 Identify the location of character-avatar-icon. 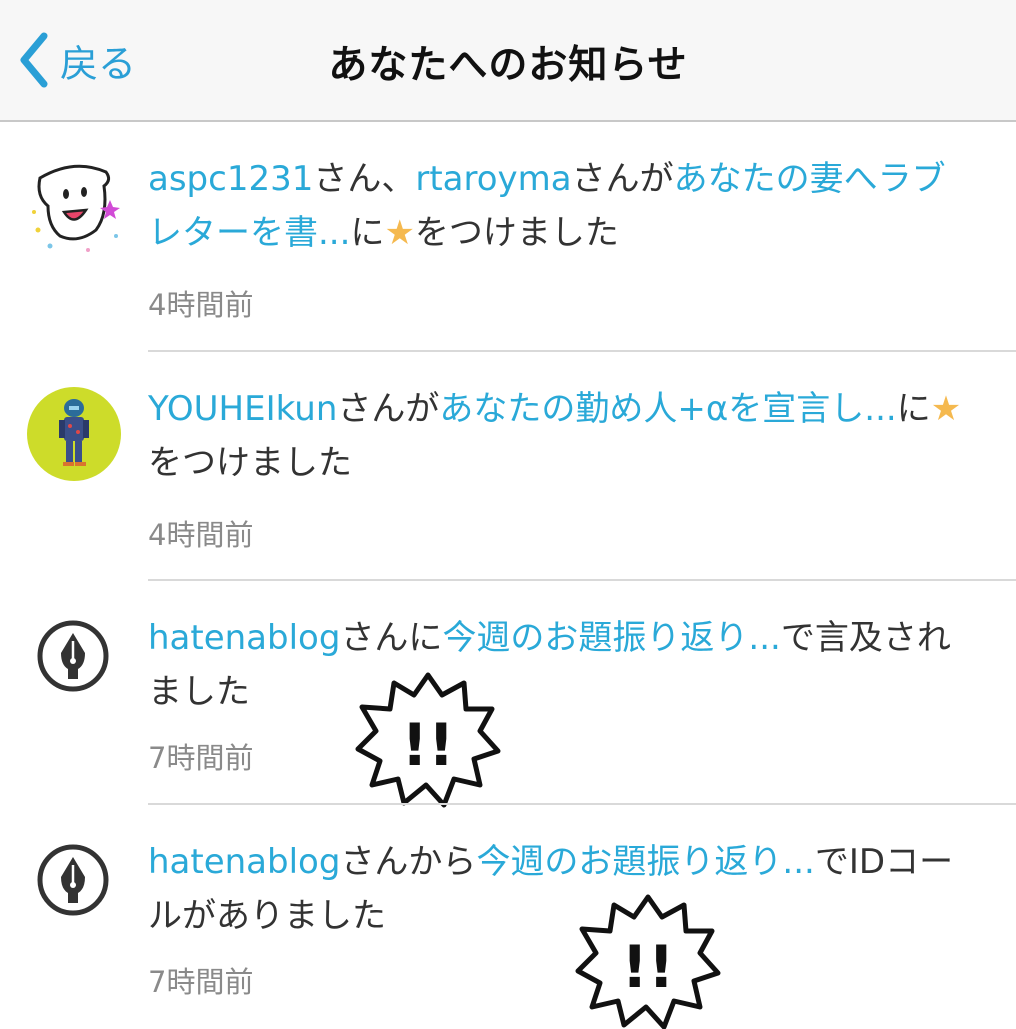
(74, 434).